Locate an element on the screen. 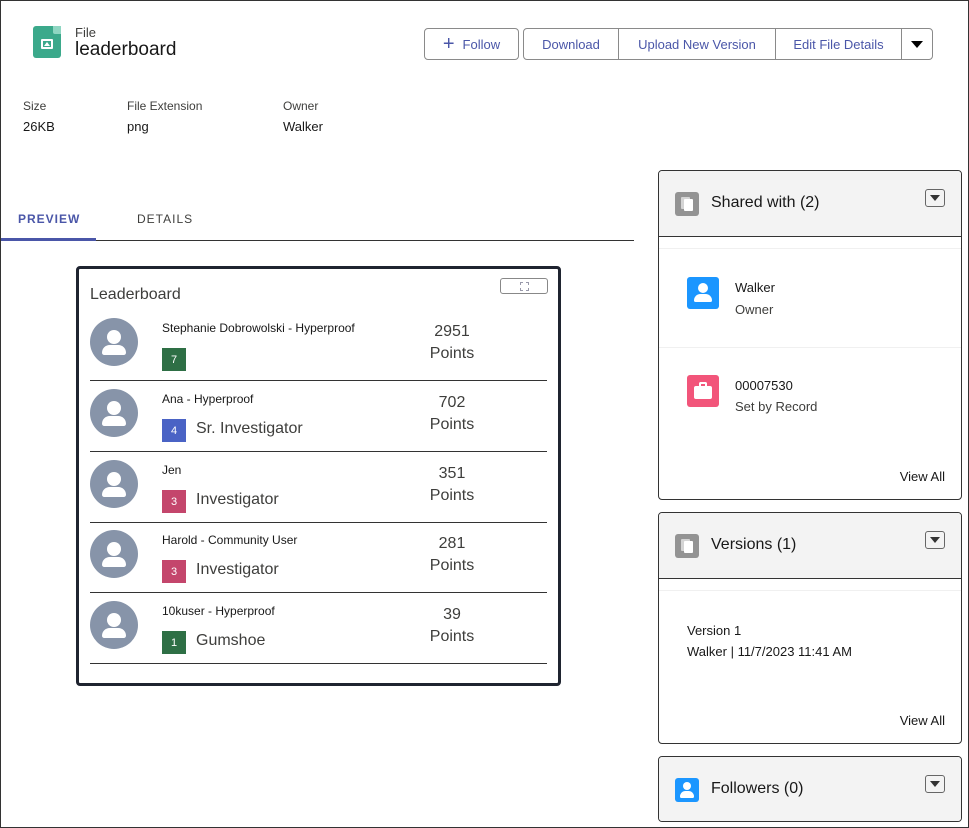 The image size is (969, 828). download-button: Download is located at coordinates (571, 44).